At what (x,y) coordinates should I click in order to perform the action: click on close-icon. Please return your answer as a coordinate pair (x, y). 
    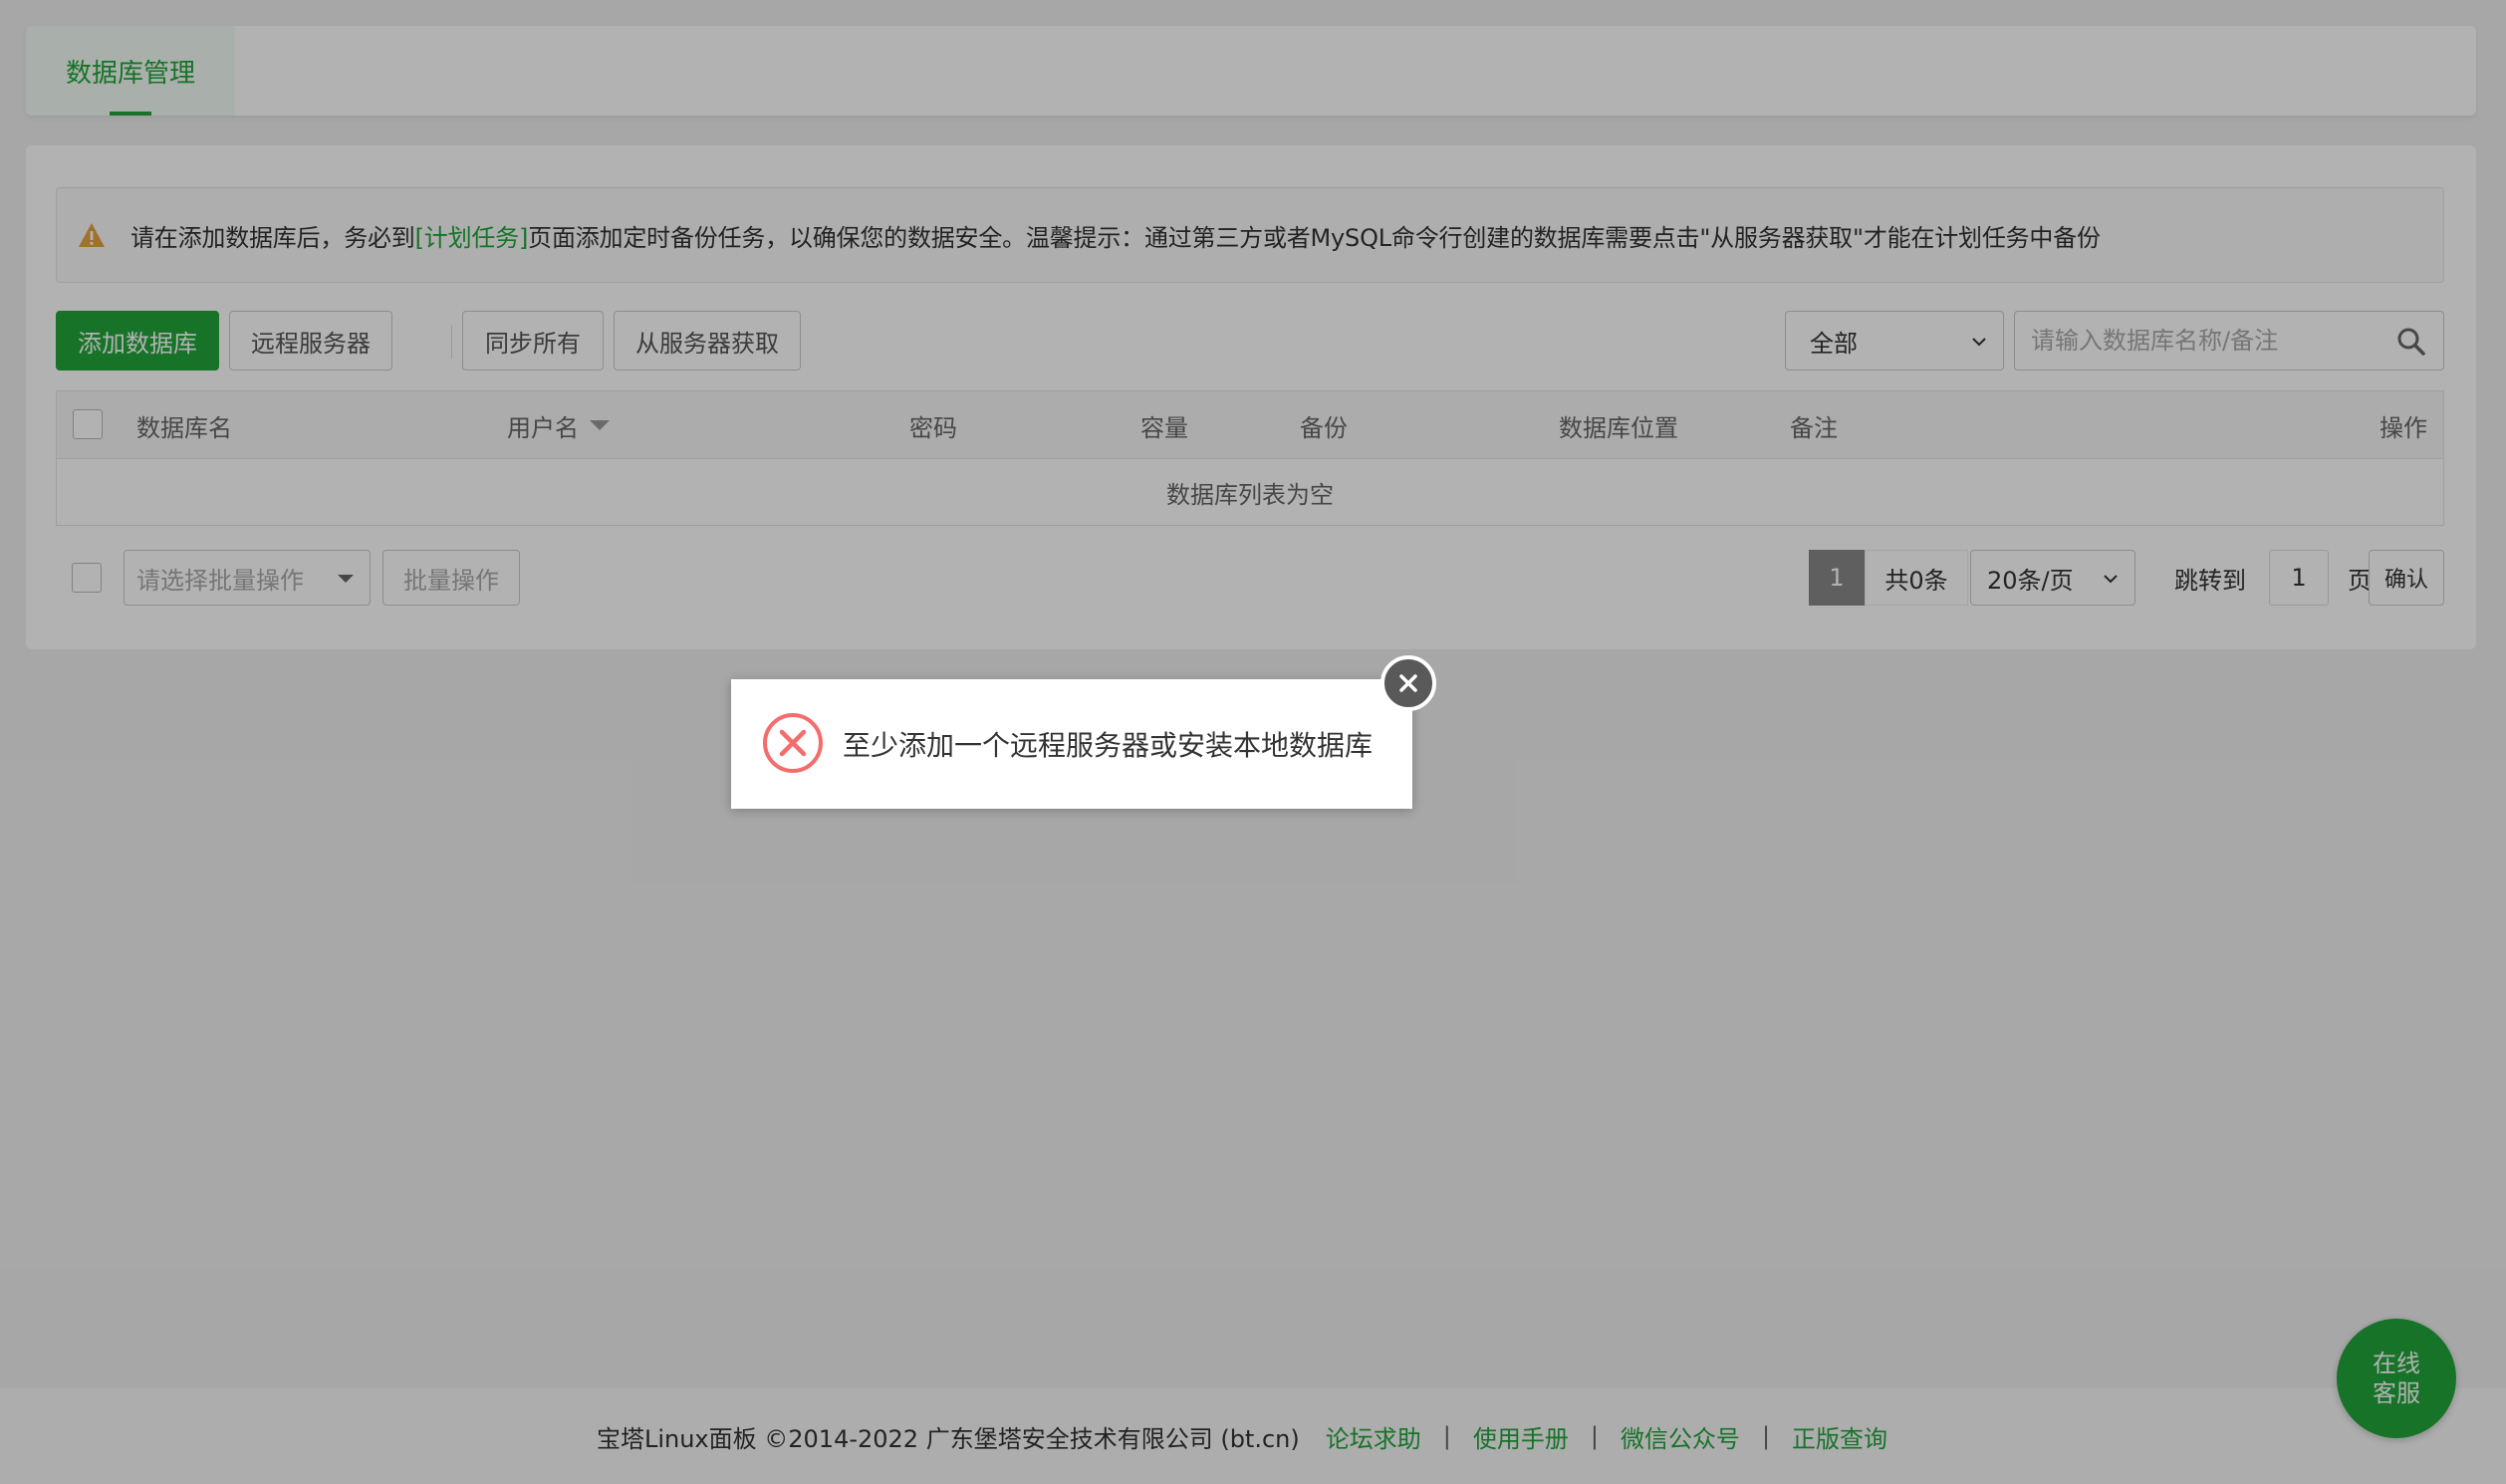
    Looking at the image, I should click on (1408, 683).